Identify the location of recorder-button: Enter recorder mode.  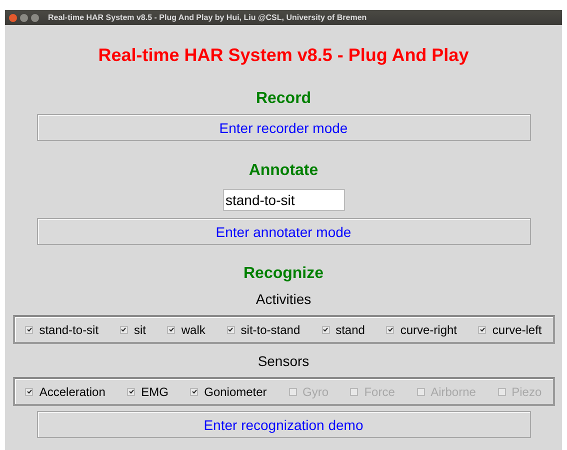
(283, 127).